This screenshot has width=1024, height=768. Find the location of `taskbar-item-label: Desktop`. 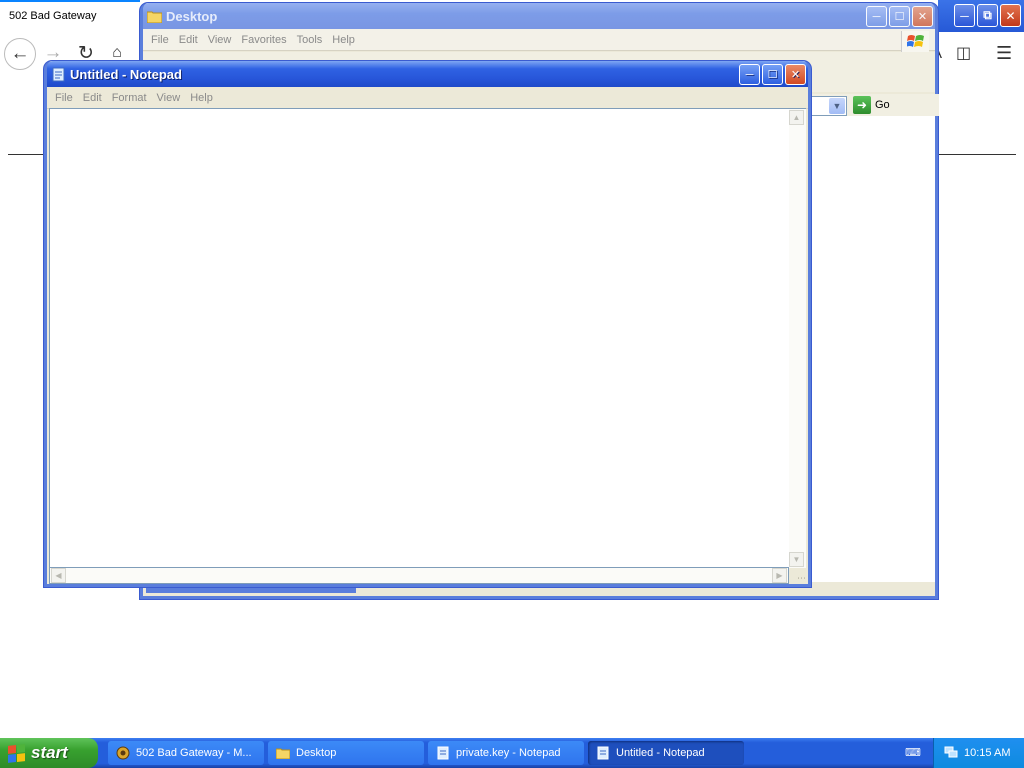

taskbar-item-label: Desktop is located at coordinates (316, 753).